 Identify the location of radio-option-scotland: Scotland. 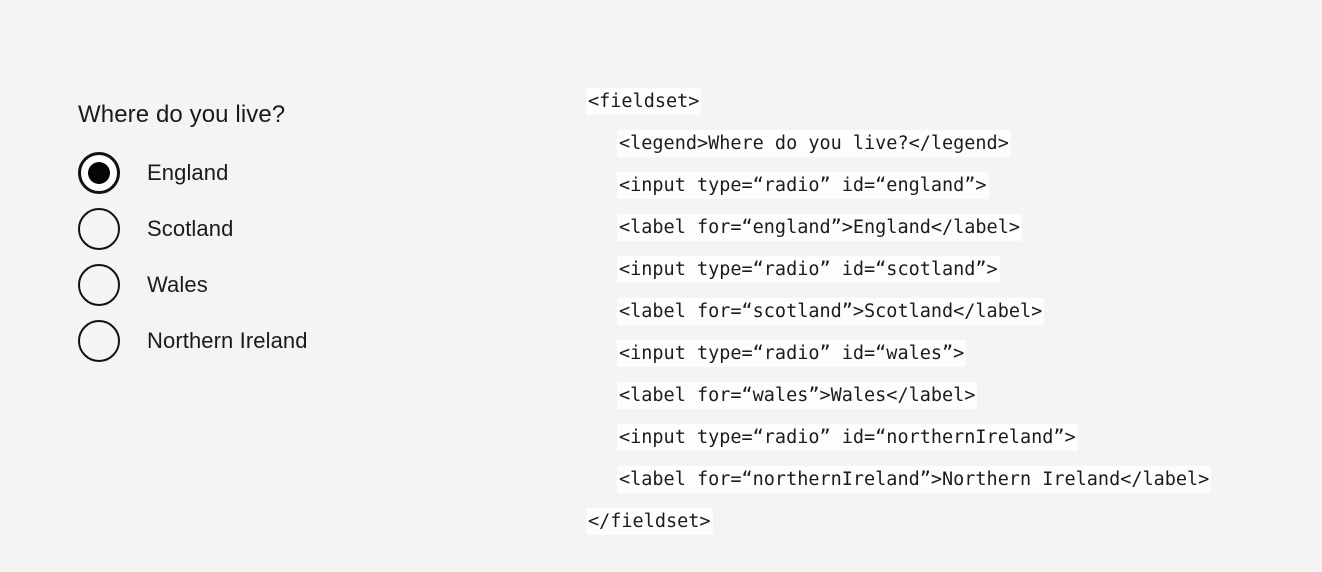
(298, 229).